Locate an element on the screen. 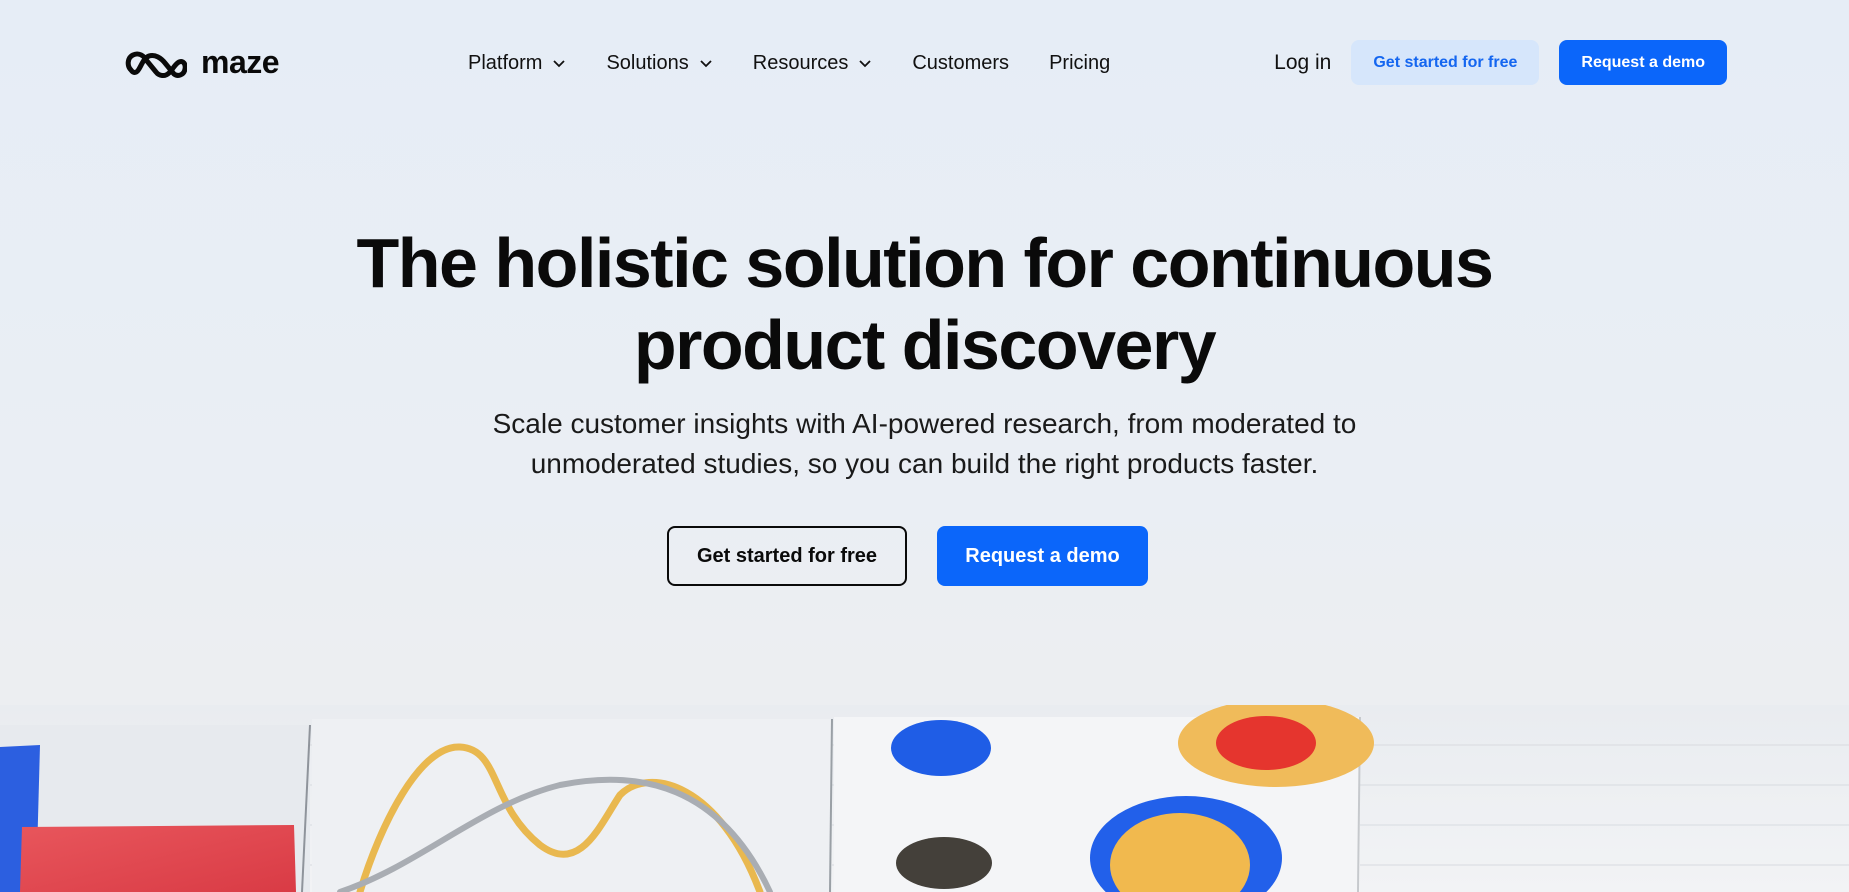 This screenshot has width=1849, height=892. nav-item-pricing: Pricing is located at coordinates (1079, 63).